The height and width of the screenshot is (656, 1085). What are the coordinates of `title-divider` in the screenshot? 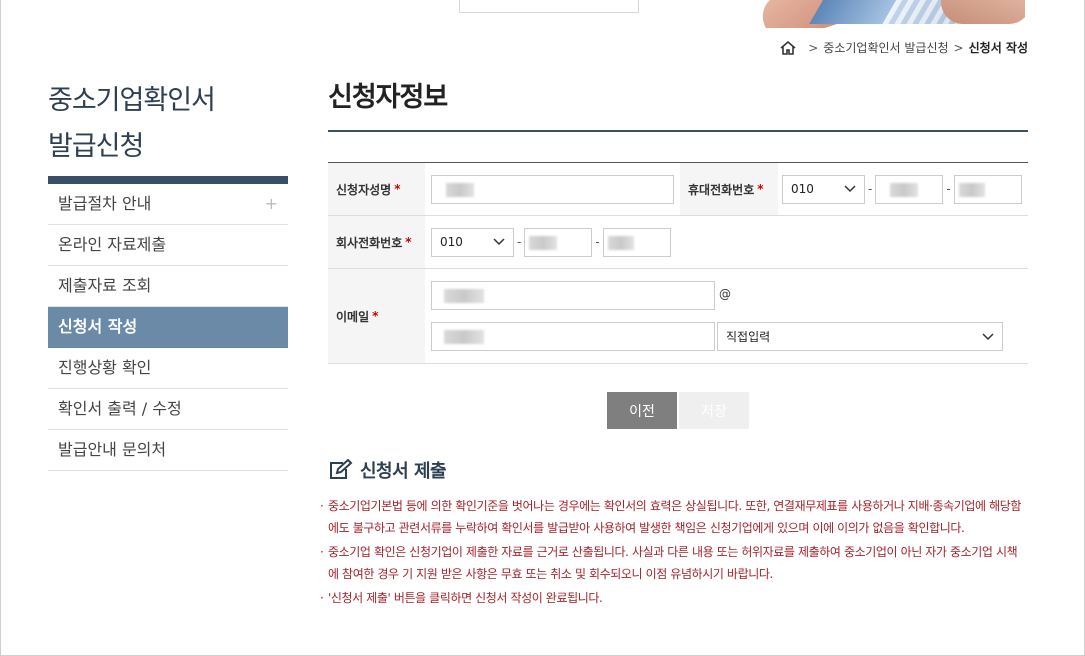 It's located at (678, 131).